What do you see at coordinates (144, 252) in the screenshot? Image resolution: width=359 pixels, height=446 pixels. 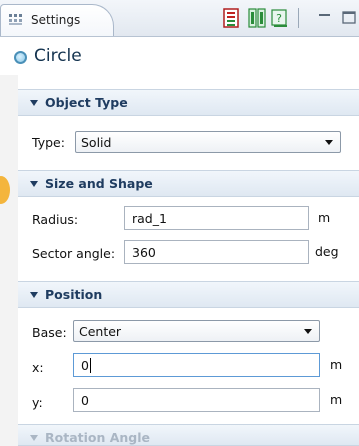 I see `sector-angle-value: 360` at bounding box center [144, 252].